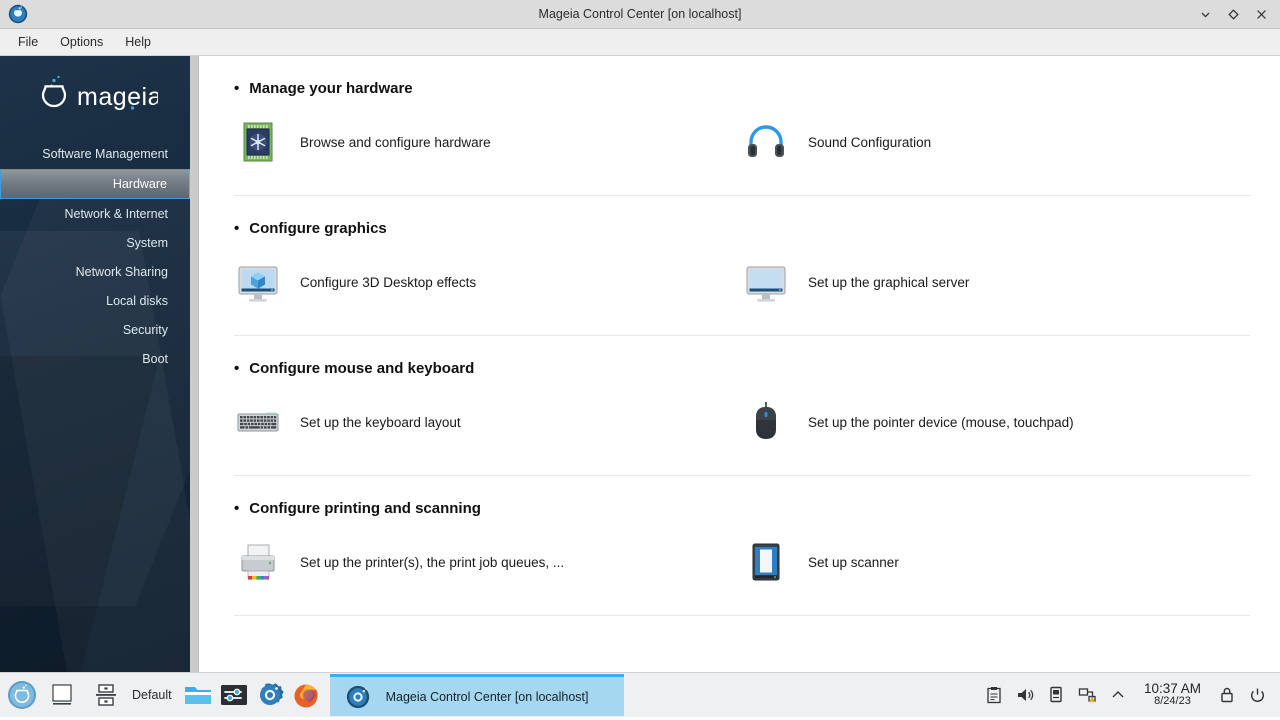 This screenshot has width=1280, height=720. I want to click on mageia-icon, so click(18, 14).